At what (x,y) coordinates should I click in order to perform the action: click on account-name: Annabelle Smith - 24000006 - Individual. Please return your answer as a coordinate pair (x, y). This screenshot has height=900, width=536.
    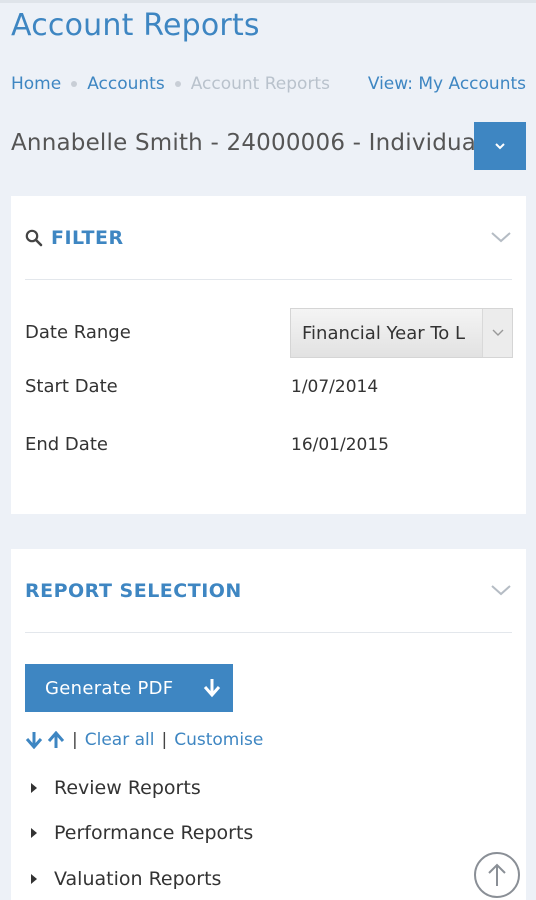
    Looking at the image, I should click on (247, 143).